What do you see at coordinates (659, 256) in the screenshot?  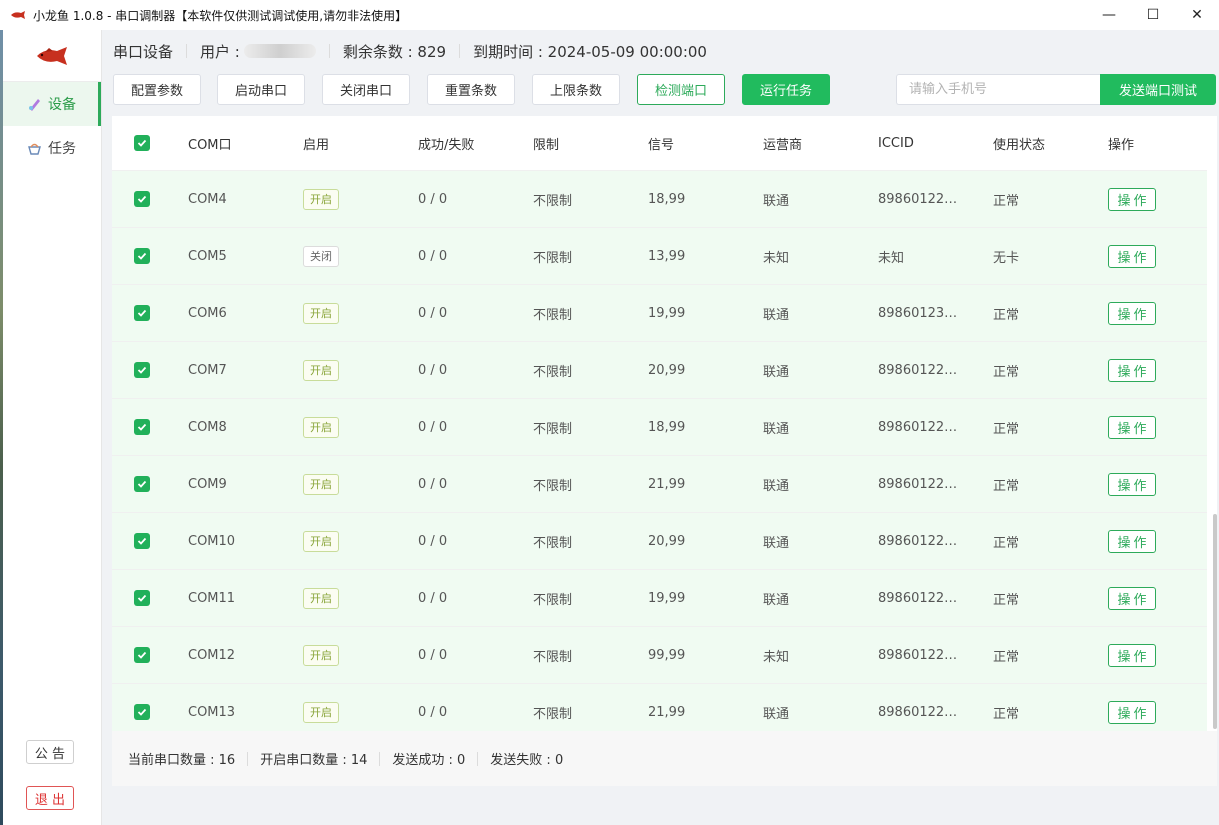 I see `table-row: COM5 关闭 0 / 0 不限制 13,99 未知 未知 无卡 操作` at bounding box center [659, 256].